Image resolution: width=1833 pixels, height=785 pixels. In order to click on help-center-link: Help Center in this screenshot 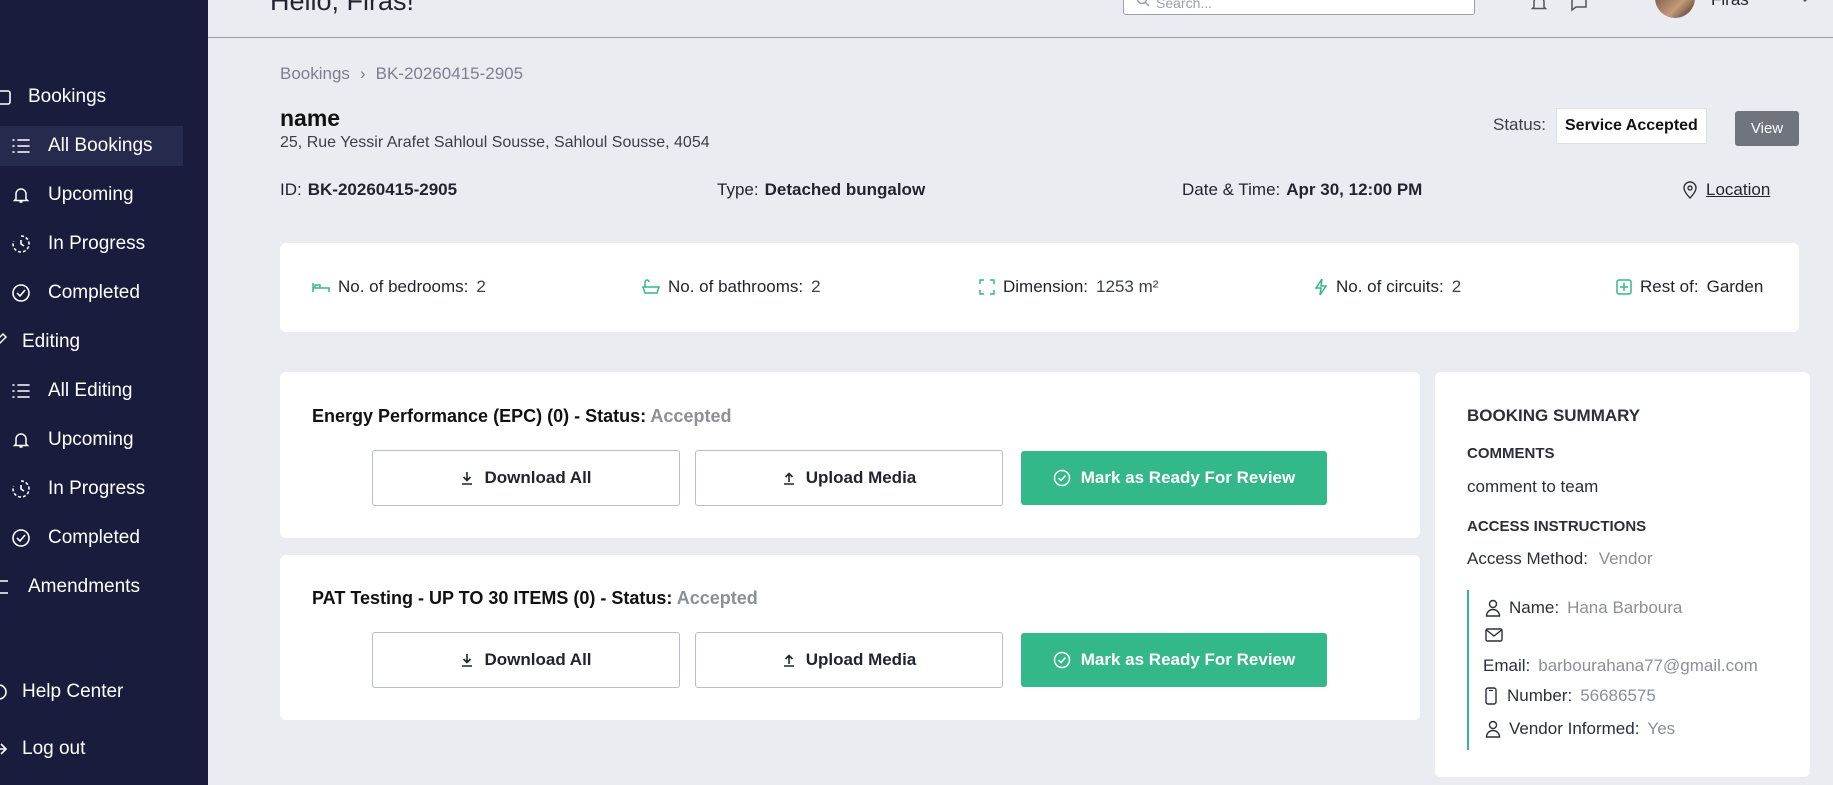, I will do `click(61, 692)`.